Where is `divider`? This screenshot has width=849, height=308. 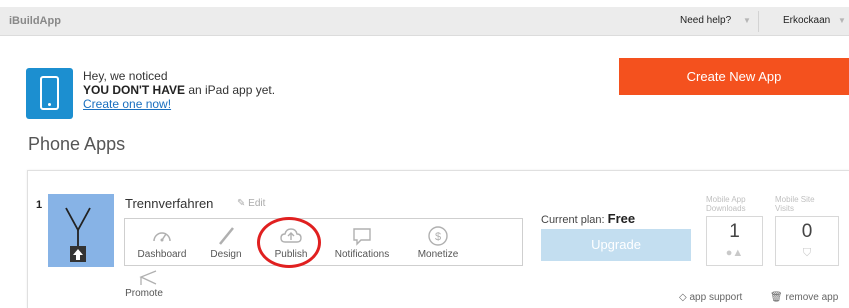 divider is located at coordinates (758, 21).